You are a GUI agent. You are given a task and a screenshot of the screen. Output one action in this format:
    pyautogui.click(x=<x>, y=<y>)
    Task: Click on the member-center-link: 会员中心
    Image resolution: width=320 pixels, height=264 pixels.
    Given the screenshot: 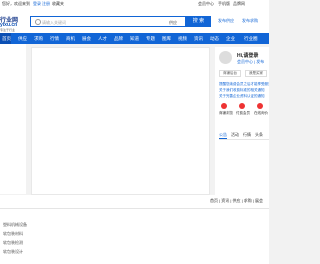 What is the action you would take?
    pyautogui.click(x=206, y=4)
    